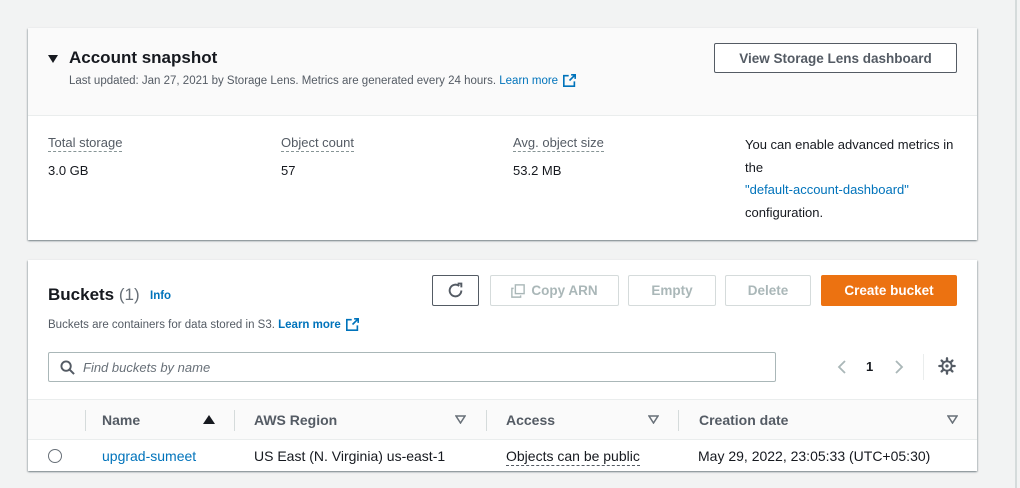 The image size is (1020, 488). Describe the element at coordinates (55, 456) in the screenshot. I see `row-select-radio` at that location.